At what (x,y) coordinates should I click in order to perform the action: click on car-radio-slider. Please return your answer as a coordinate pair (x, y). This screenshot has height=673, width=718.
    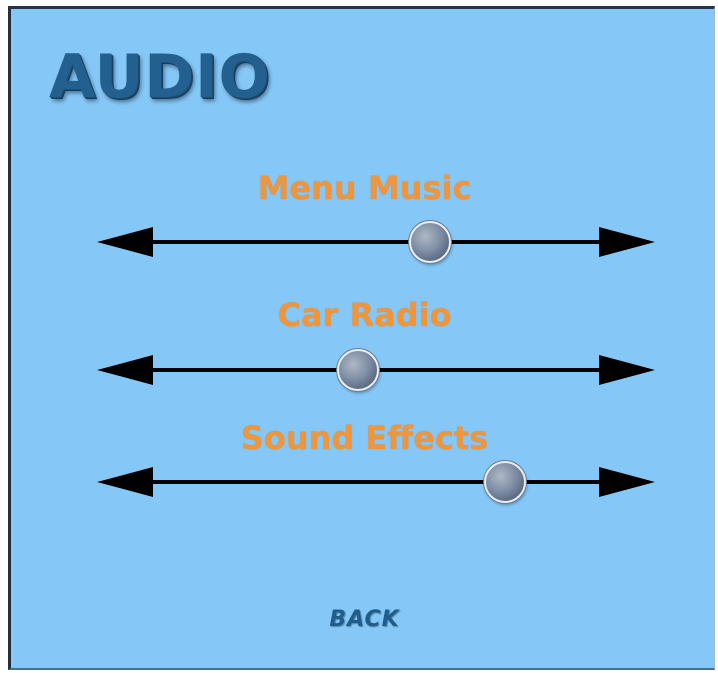
    Looking at the image, I should click on (376, 370).